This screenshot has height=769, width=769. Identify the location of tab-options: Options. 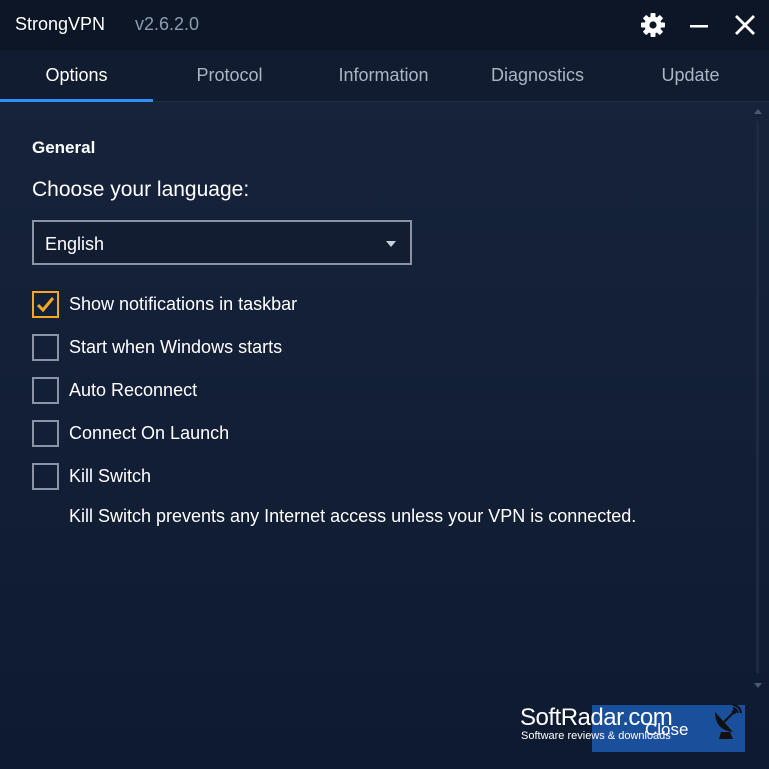
(76, 76).